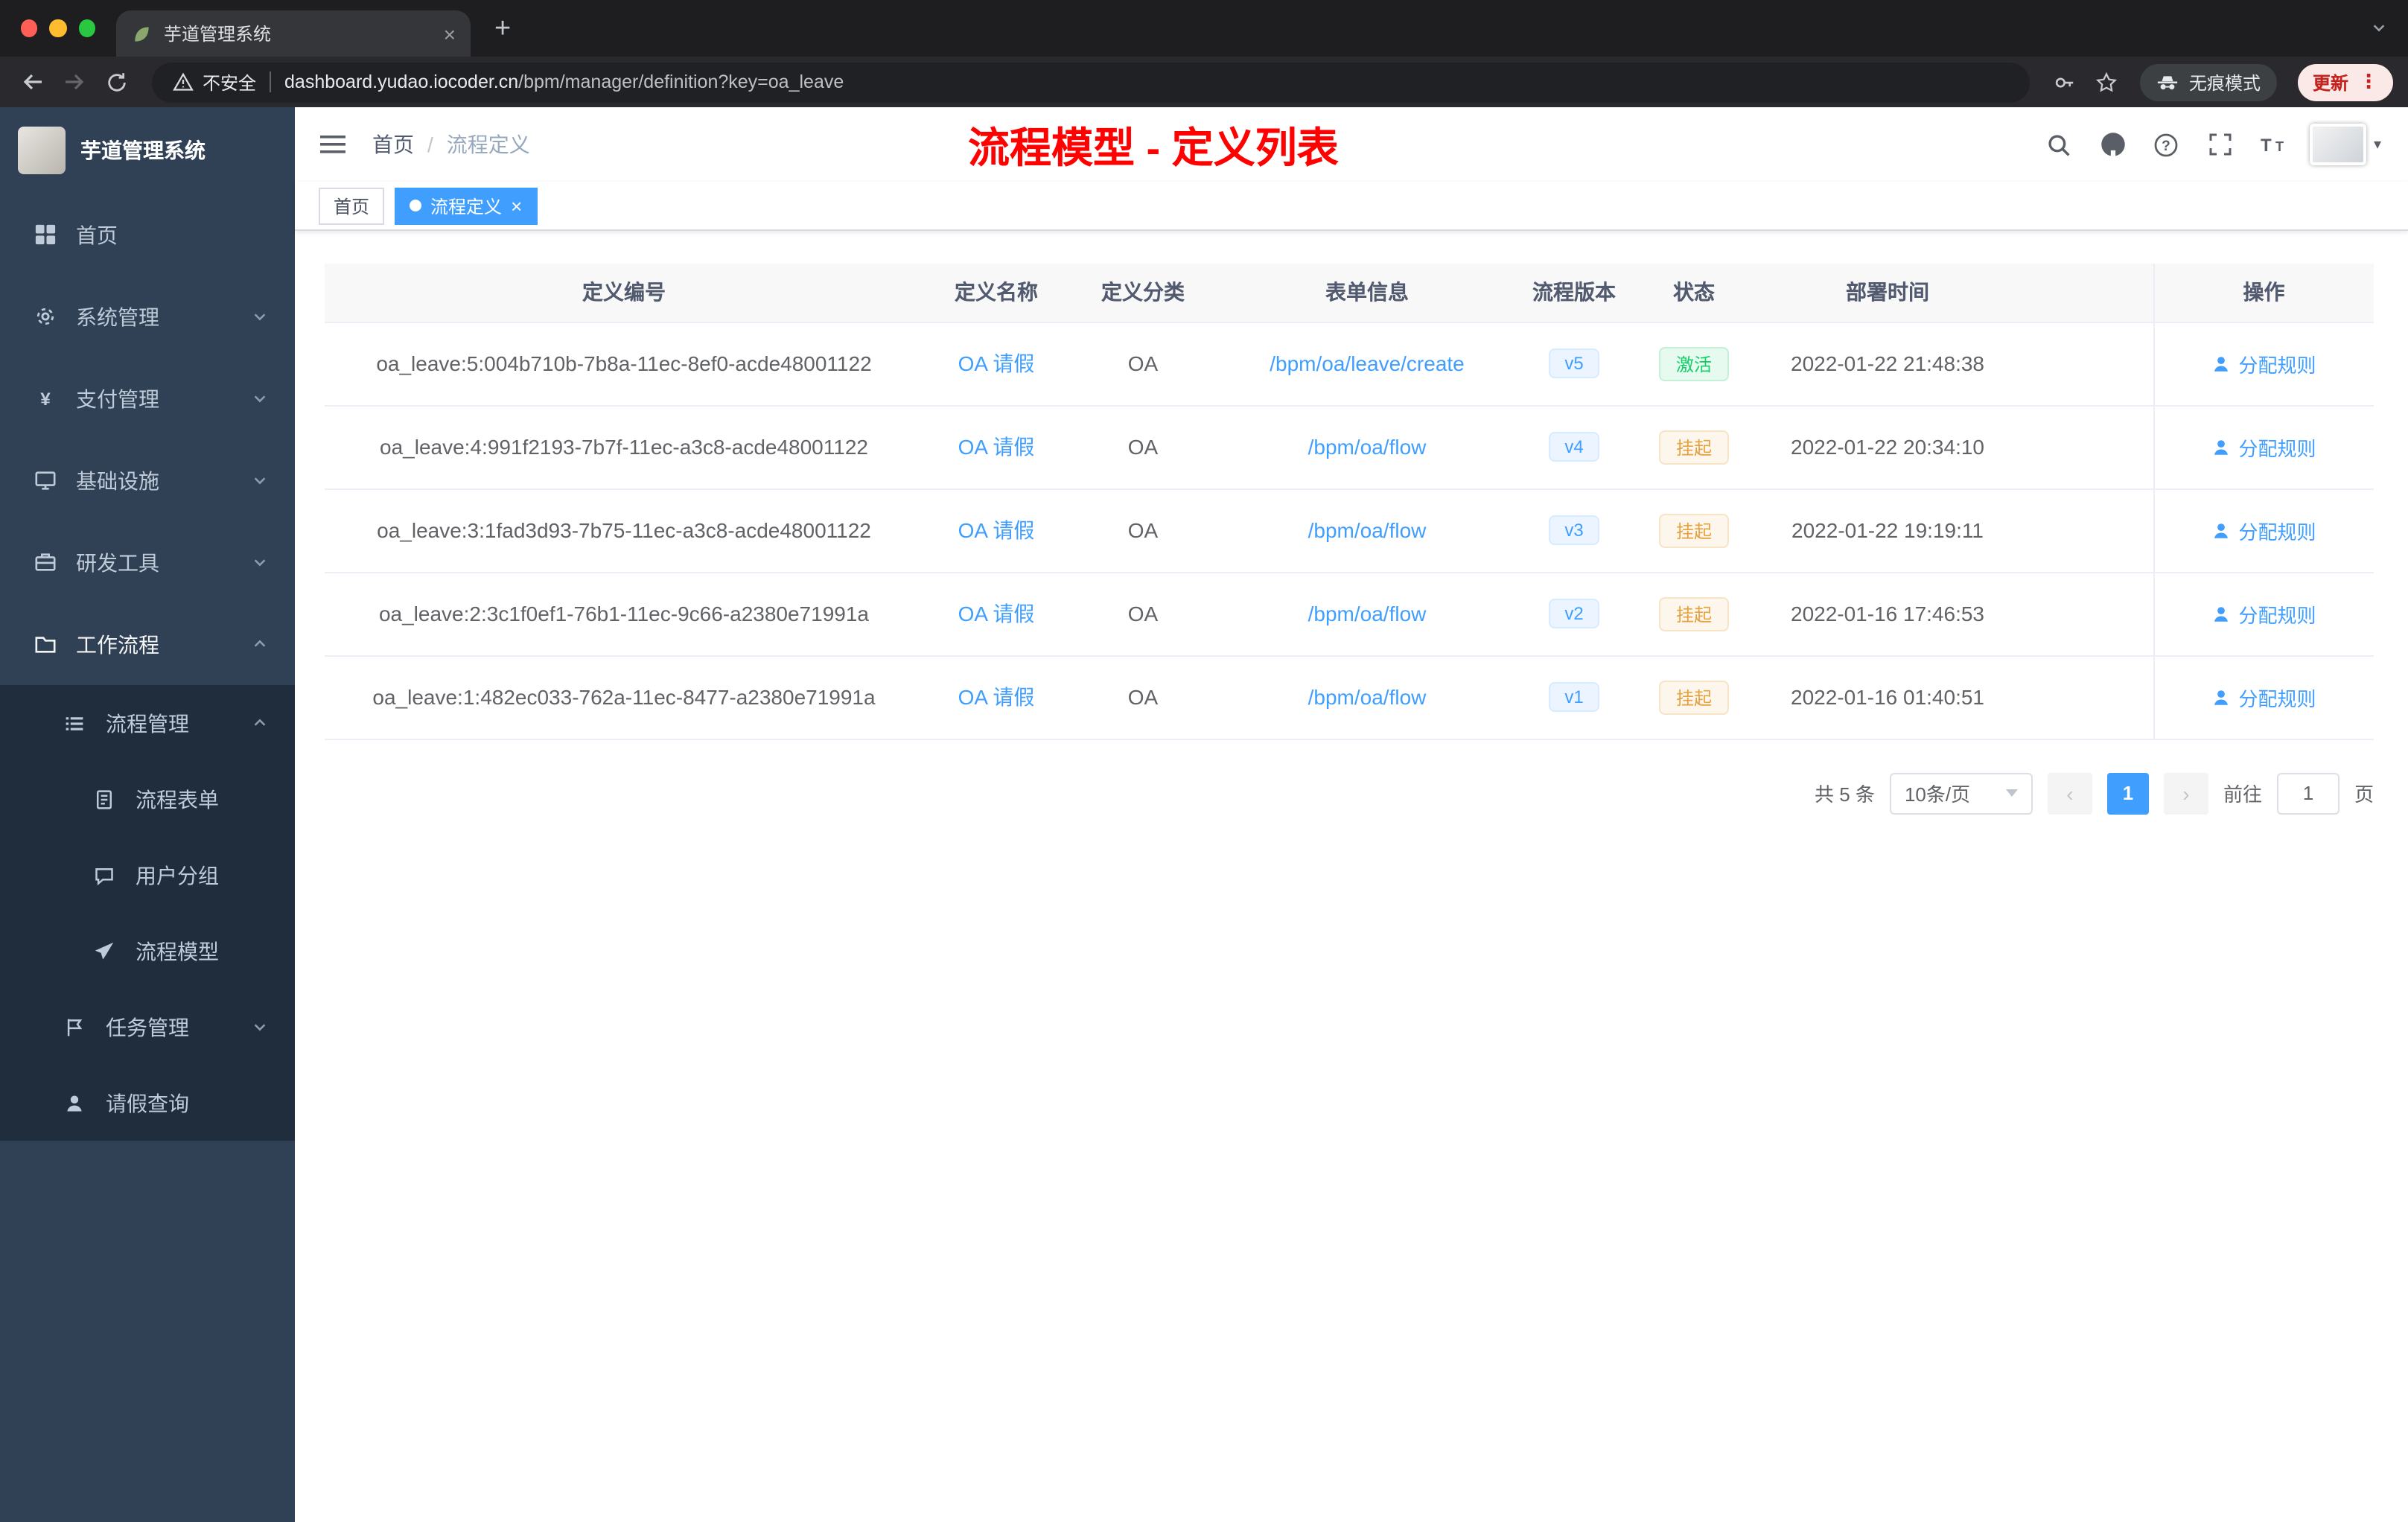 The height and width of the screenshot is (1522, 2408). Describe the element at coordinates (117, 562) in the screenshot. I see `sidebar-item-label: 研发工具` at that location.